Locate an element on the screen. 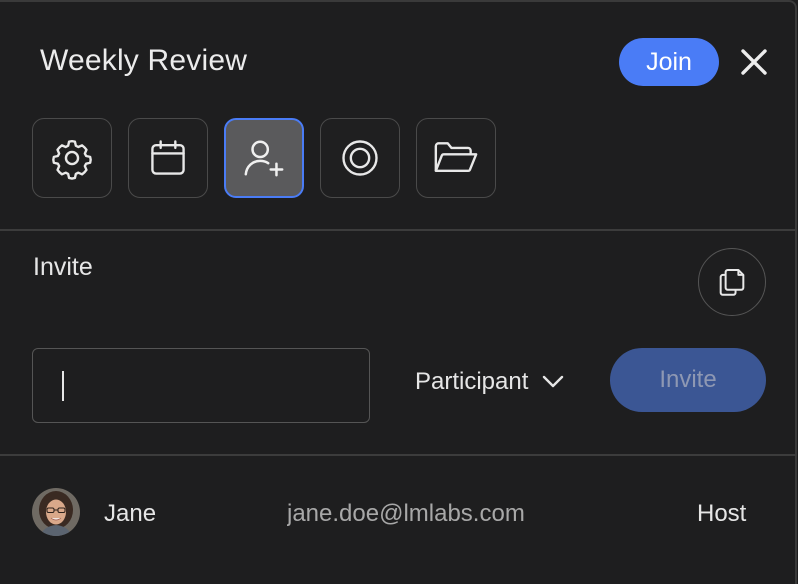  calendar-icon is located at coordinates (168, 157).